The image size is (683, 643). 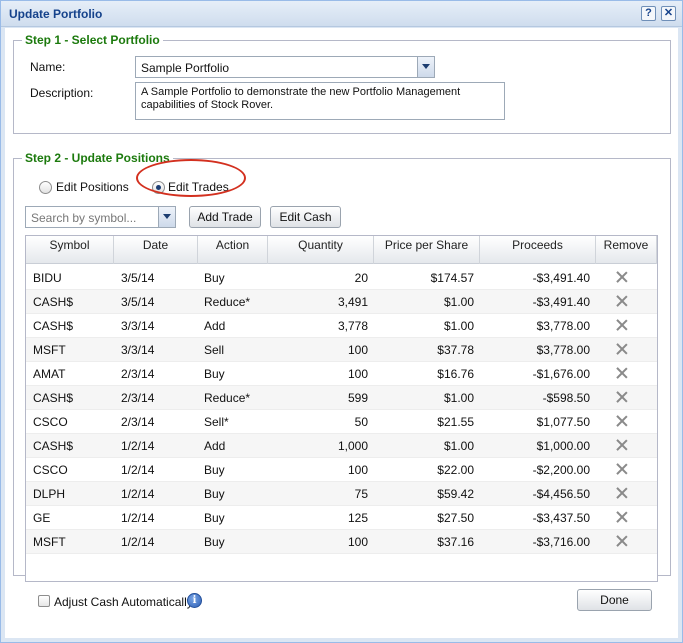 I want to click on dialog-titlebar: Update Portfolio ? ✕, so click(x=341, y=14).